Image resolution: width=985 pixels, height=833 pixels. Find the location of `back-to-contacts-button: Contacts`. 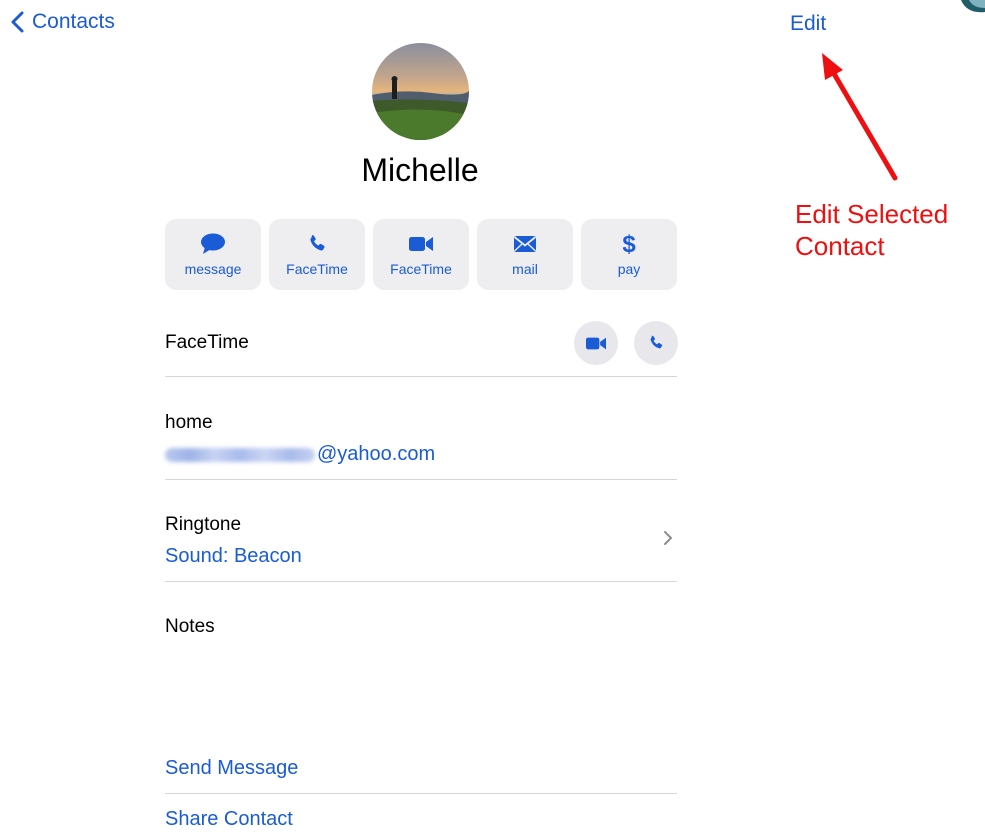

back-to-contacts-button: Contacts is located at coordinates (62, 22).